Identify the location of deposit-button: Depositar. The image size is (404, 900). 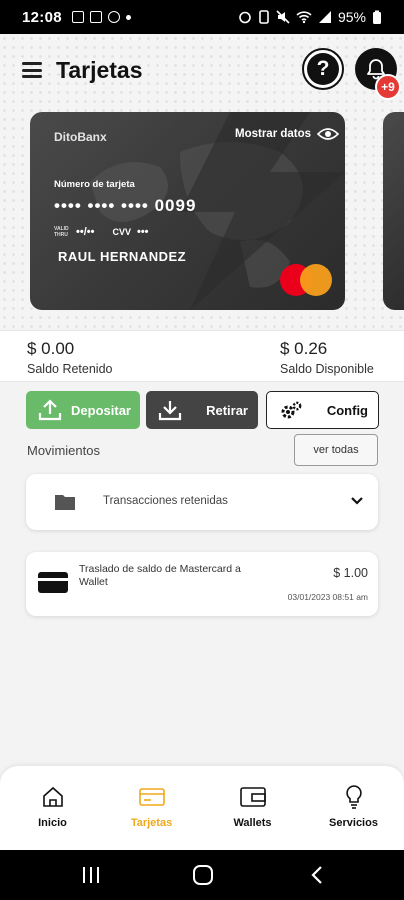
(83, 410).